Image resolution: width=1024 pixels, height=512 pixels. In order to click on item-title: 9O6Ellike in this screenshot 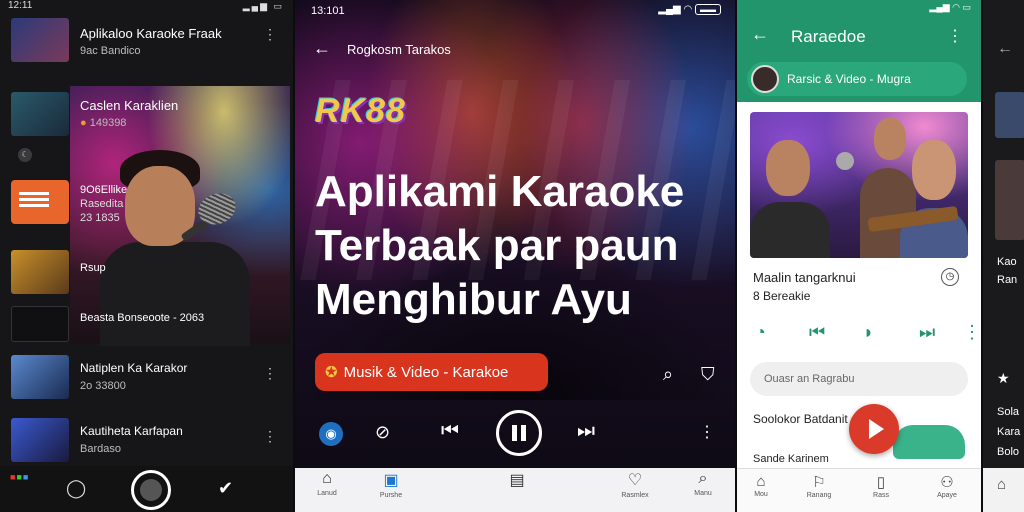, I will do `click(104, 190)`.